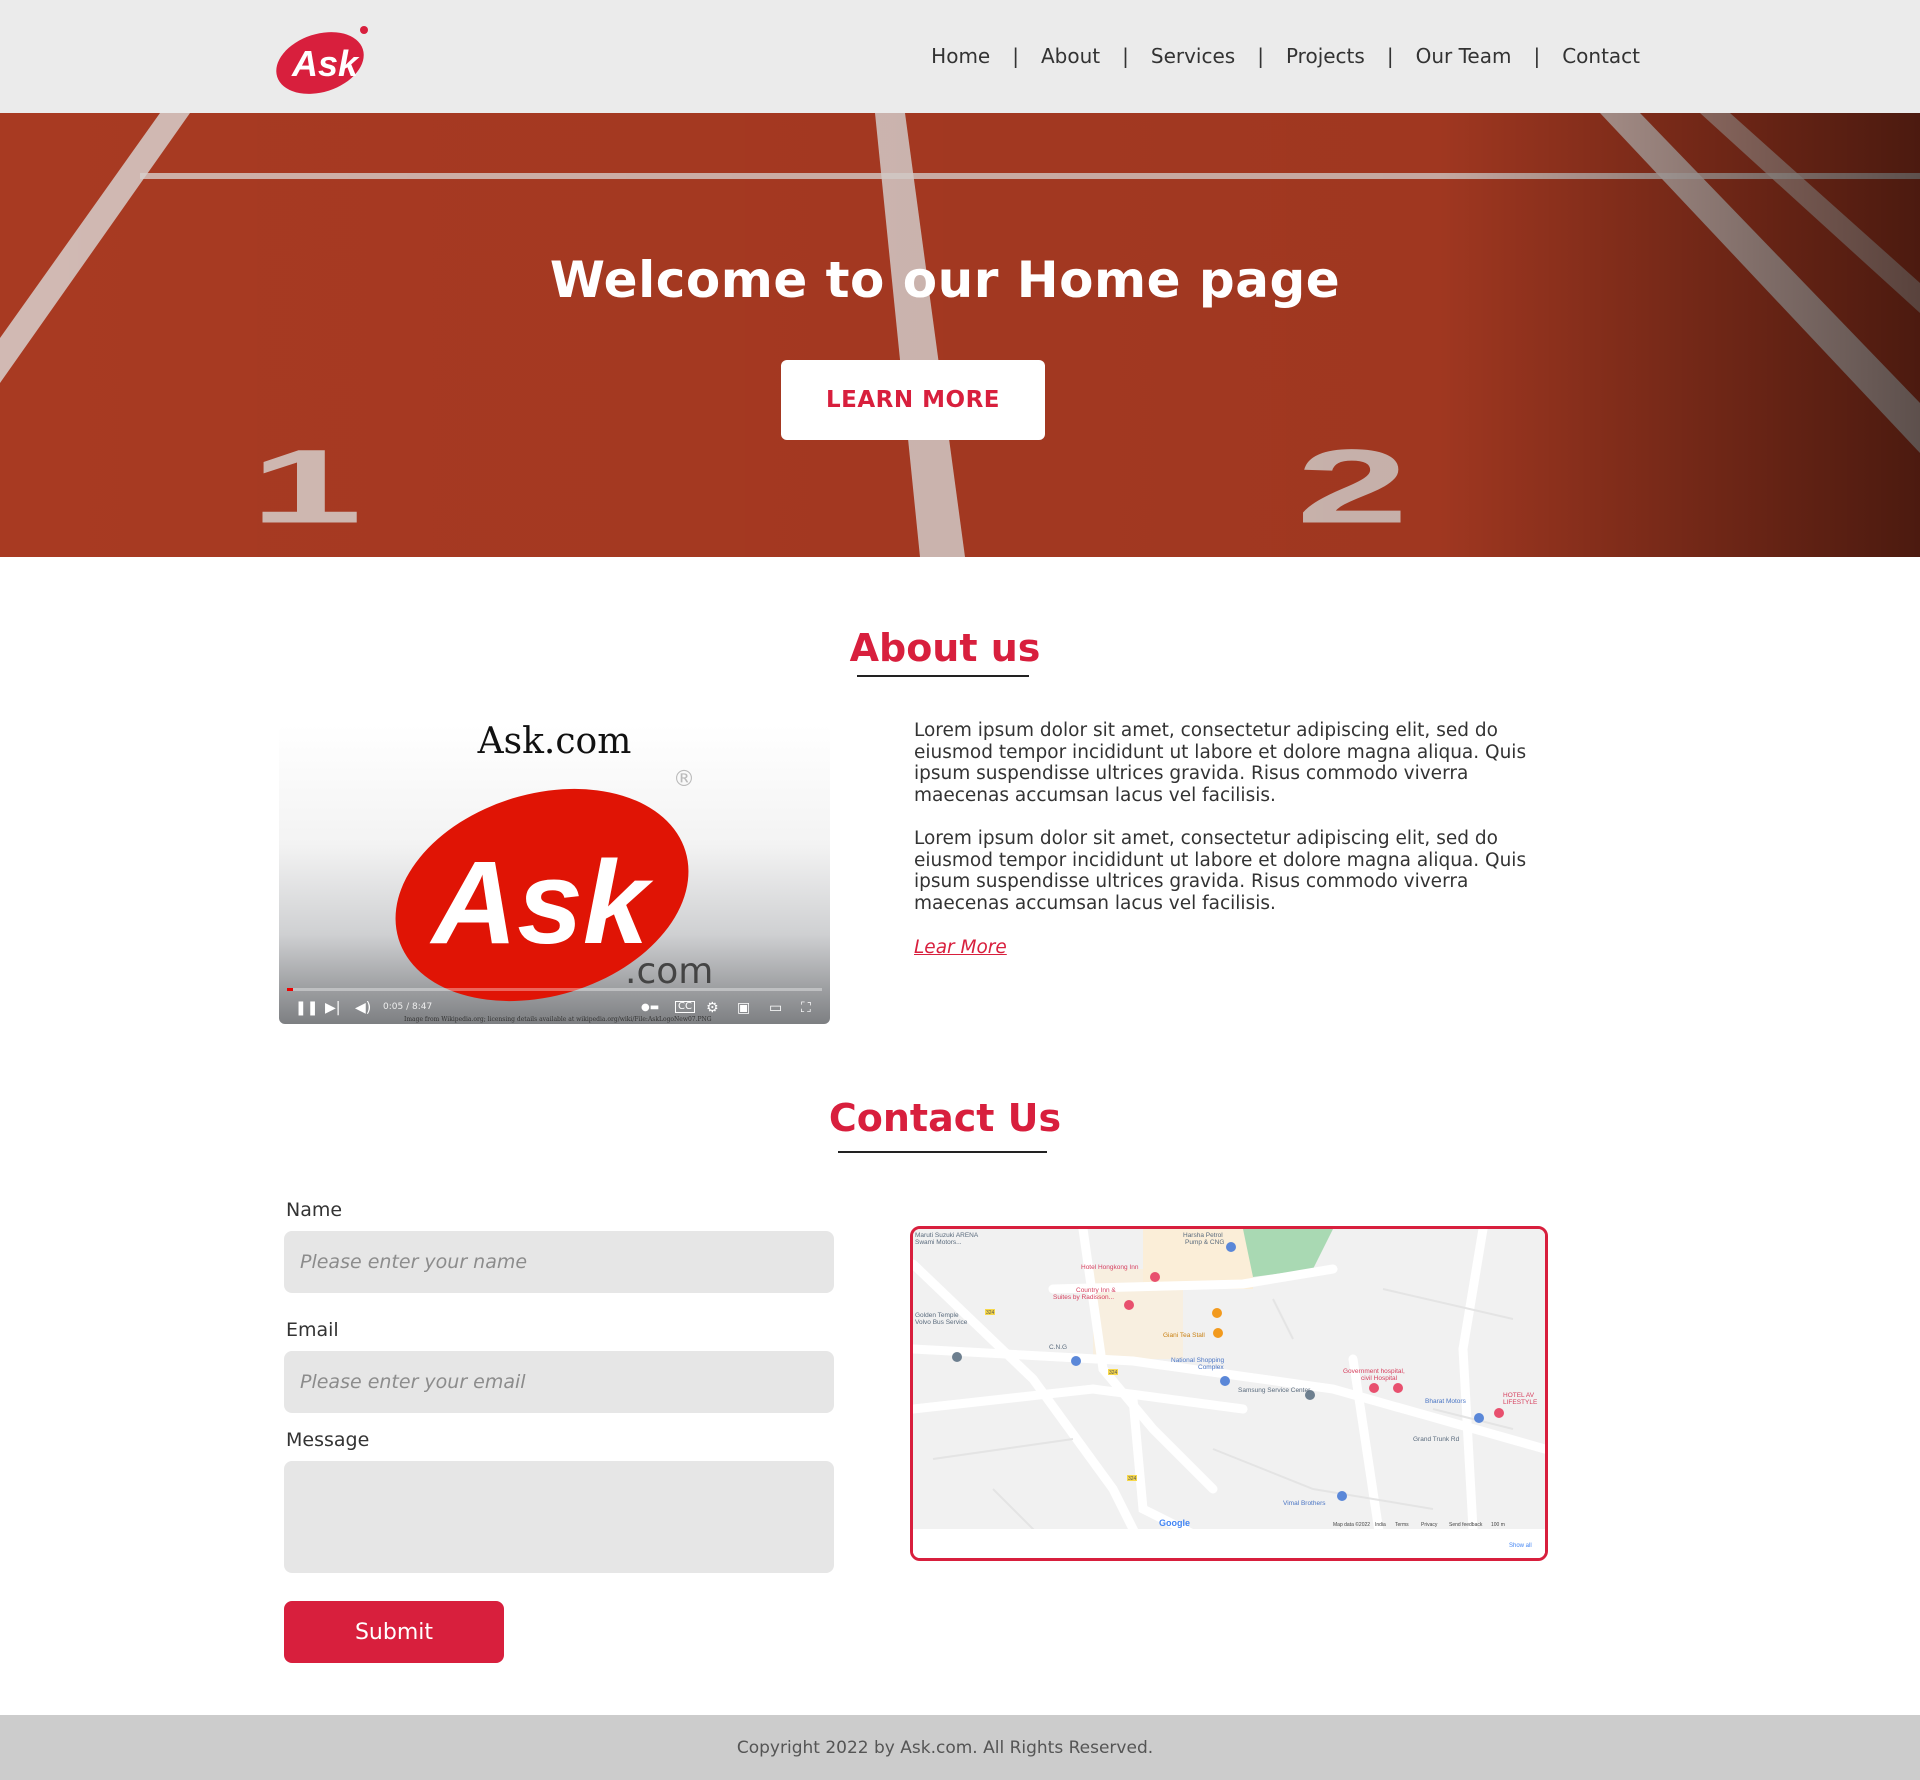 Image resolution: width=1920 pixels, height=1780 pixels. What do you see at coordinates (408, 1007) in the screenshot?
I see `video-time: 0:05 / 8:47` at bounding box center [408, 1007].